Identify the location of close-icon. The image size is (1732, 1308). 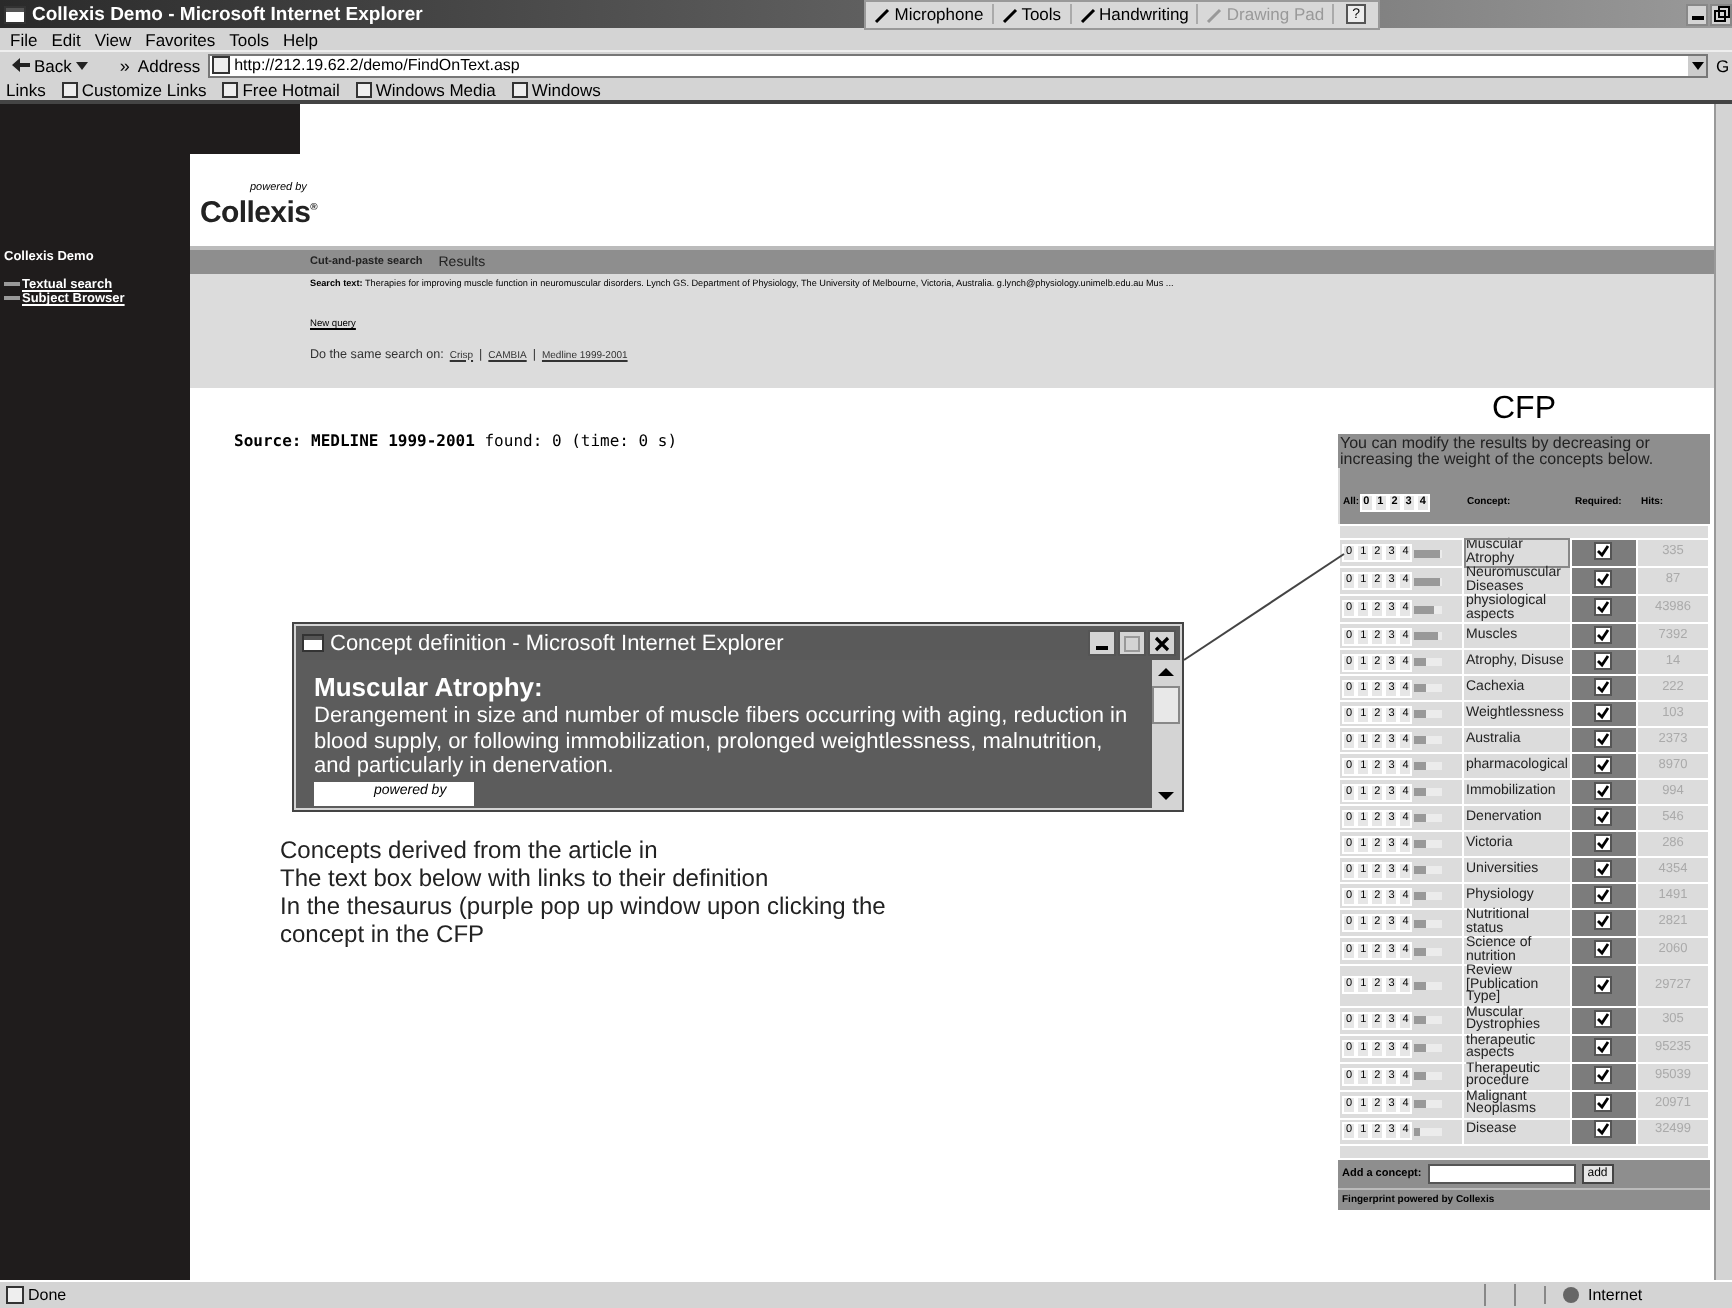
(1162, 643).